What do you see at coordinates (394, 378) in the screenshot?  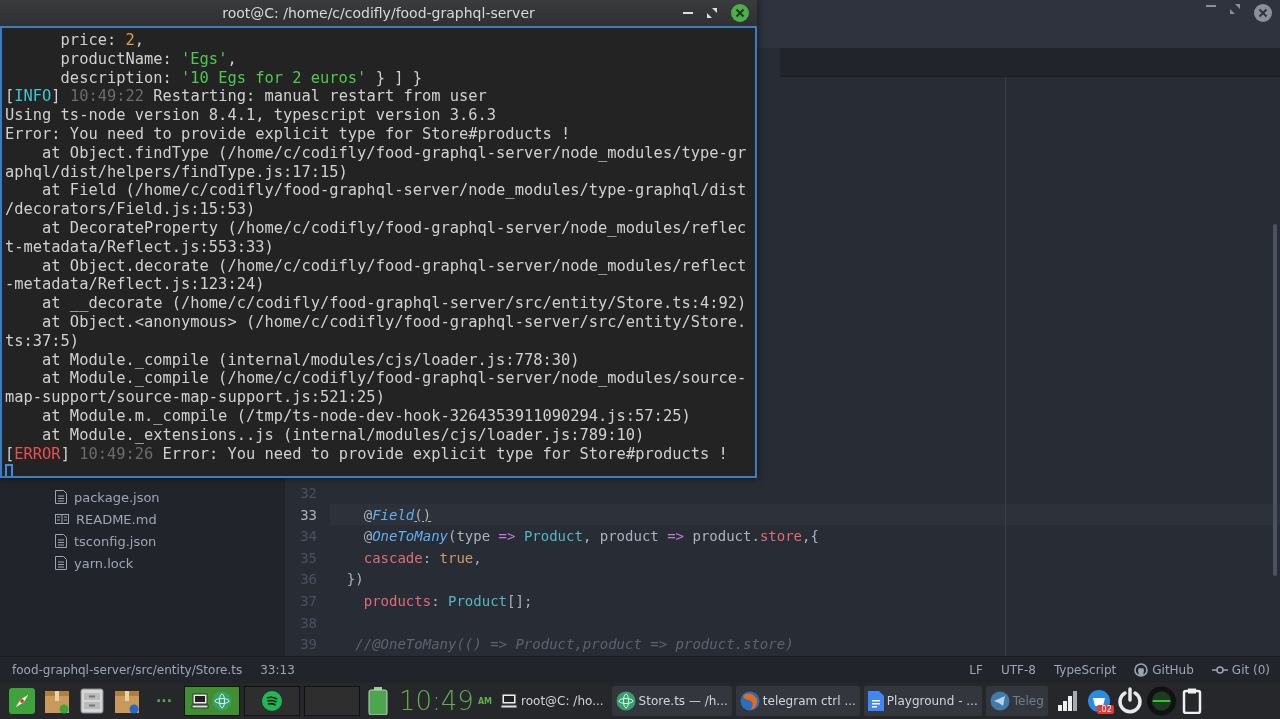 I see `terminal-line: at Module._compile (/home/c/codifly/food-graphql-server/node_modules/source-` at bounding box center [394, 378].